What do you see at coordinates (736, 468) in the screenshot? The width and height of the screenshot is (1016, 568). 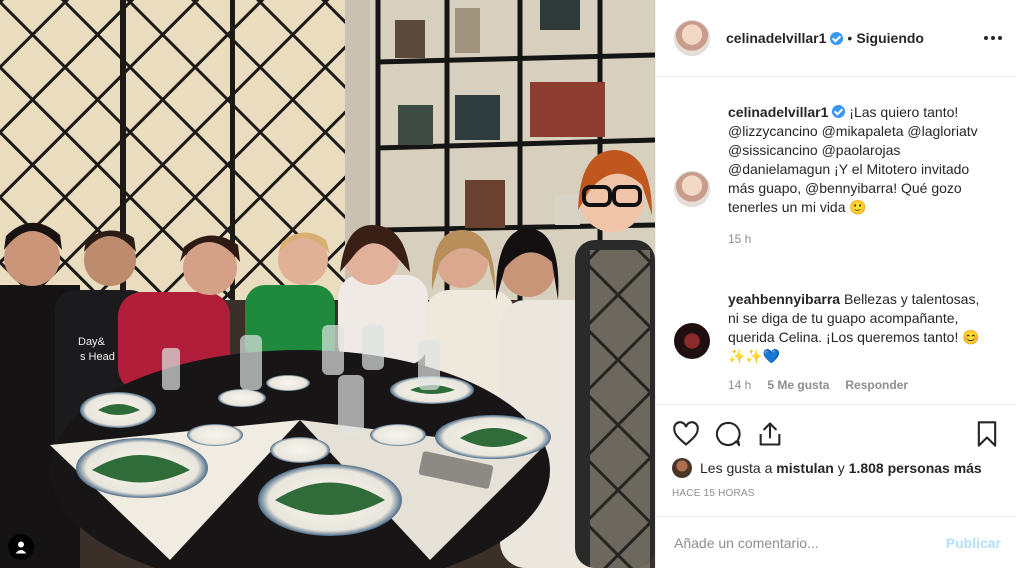 I see `likes-prefix: Les gusta a` at bounding box center [736, 468].